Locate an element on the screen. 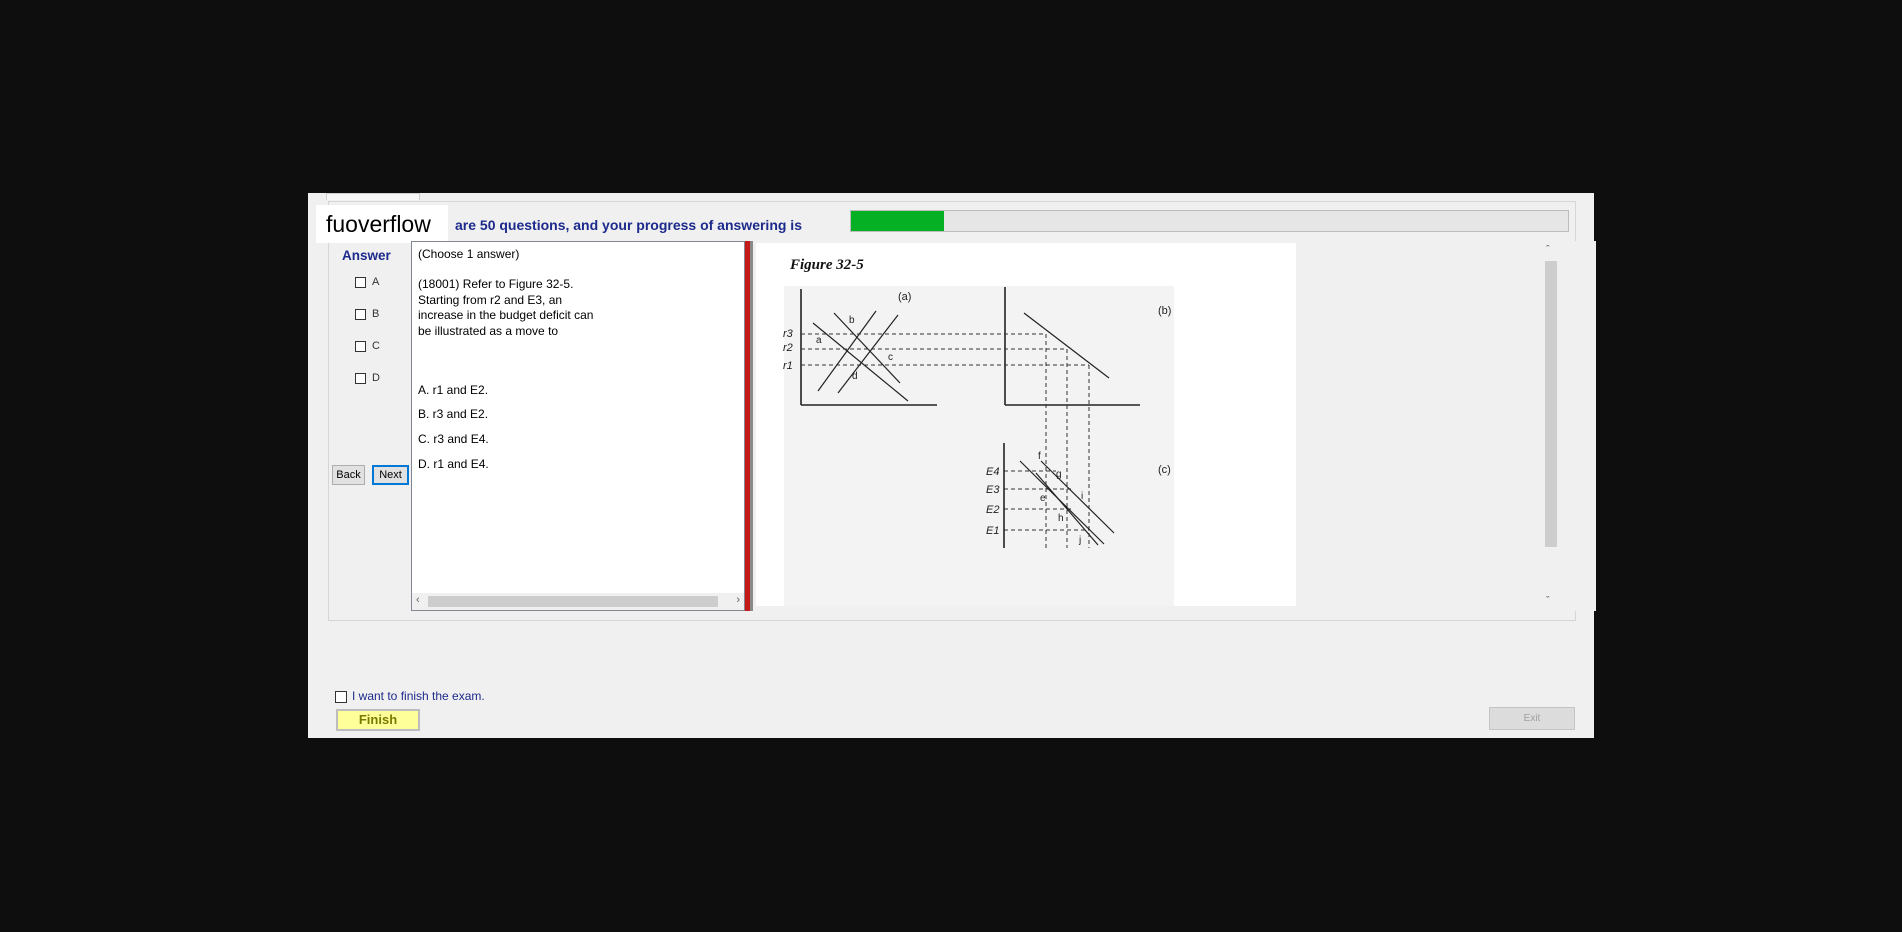 This screenshot has width=1902, height=932. choice-d: D. r1 and E4. is located at coordinates (453, 464).